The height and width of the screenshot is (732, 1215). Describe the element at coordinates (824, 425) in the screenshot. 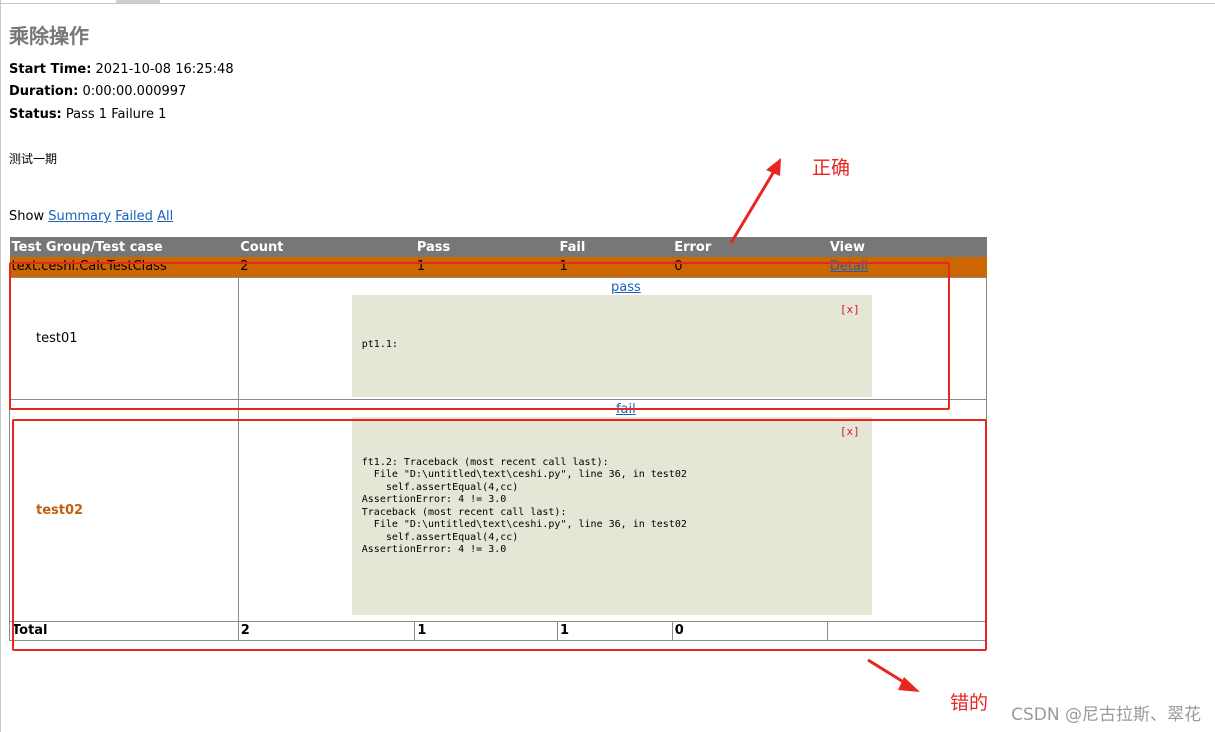

I see `annotation-arrows` at that location.